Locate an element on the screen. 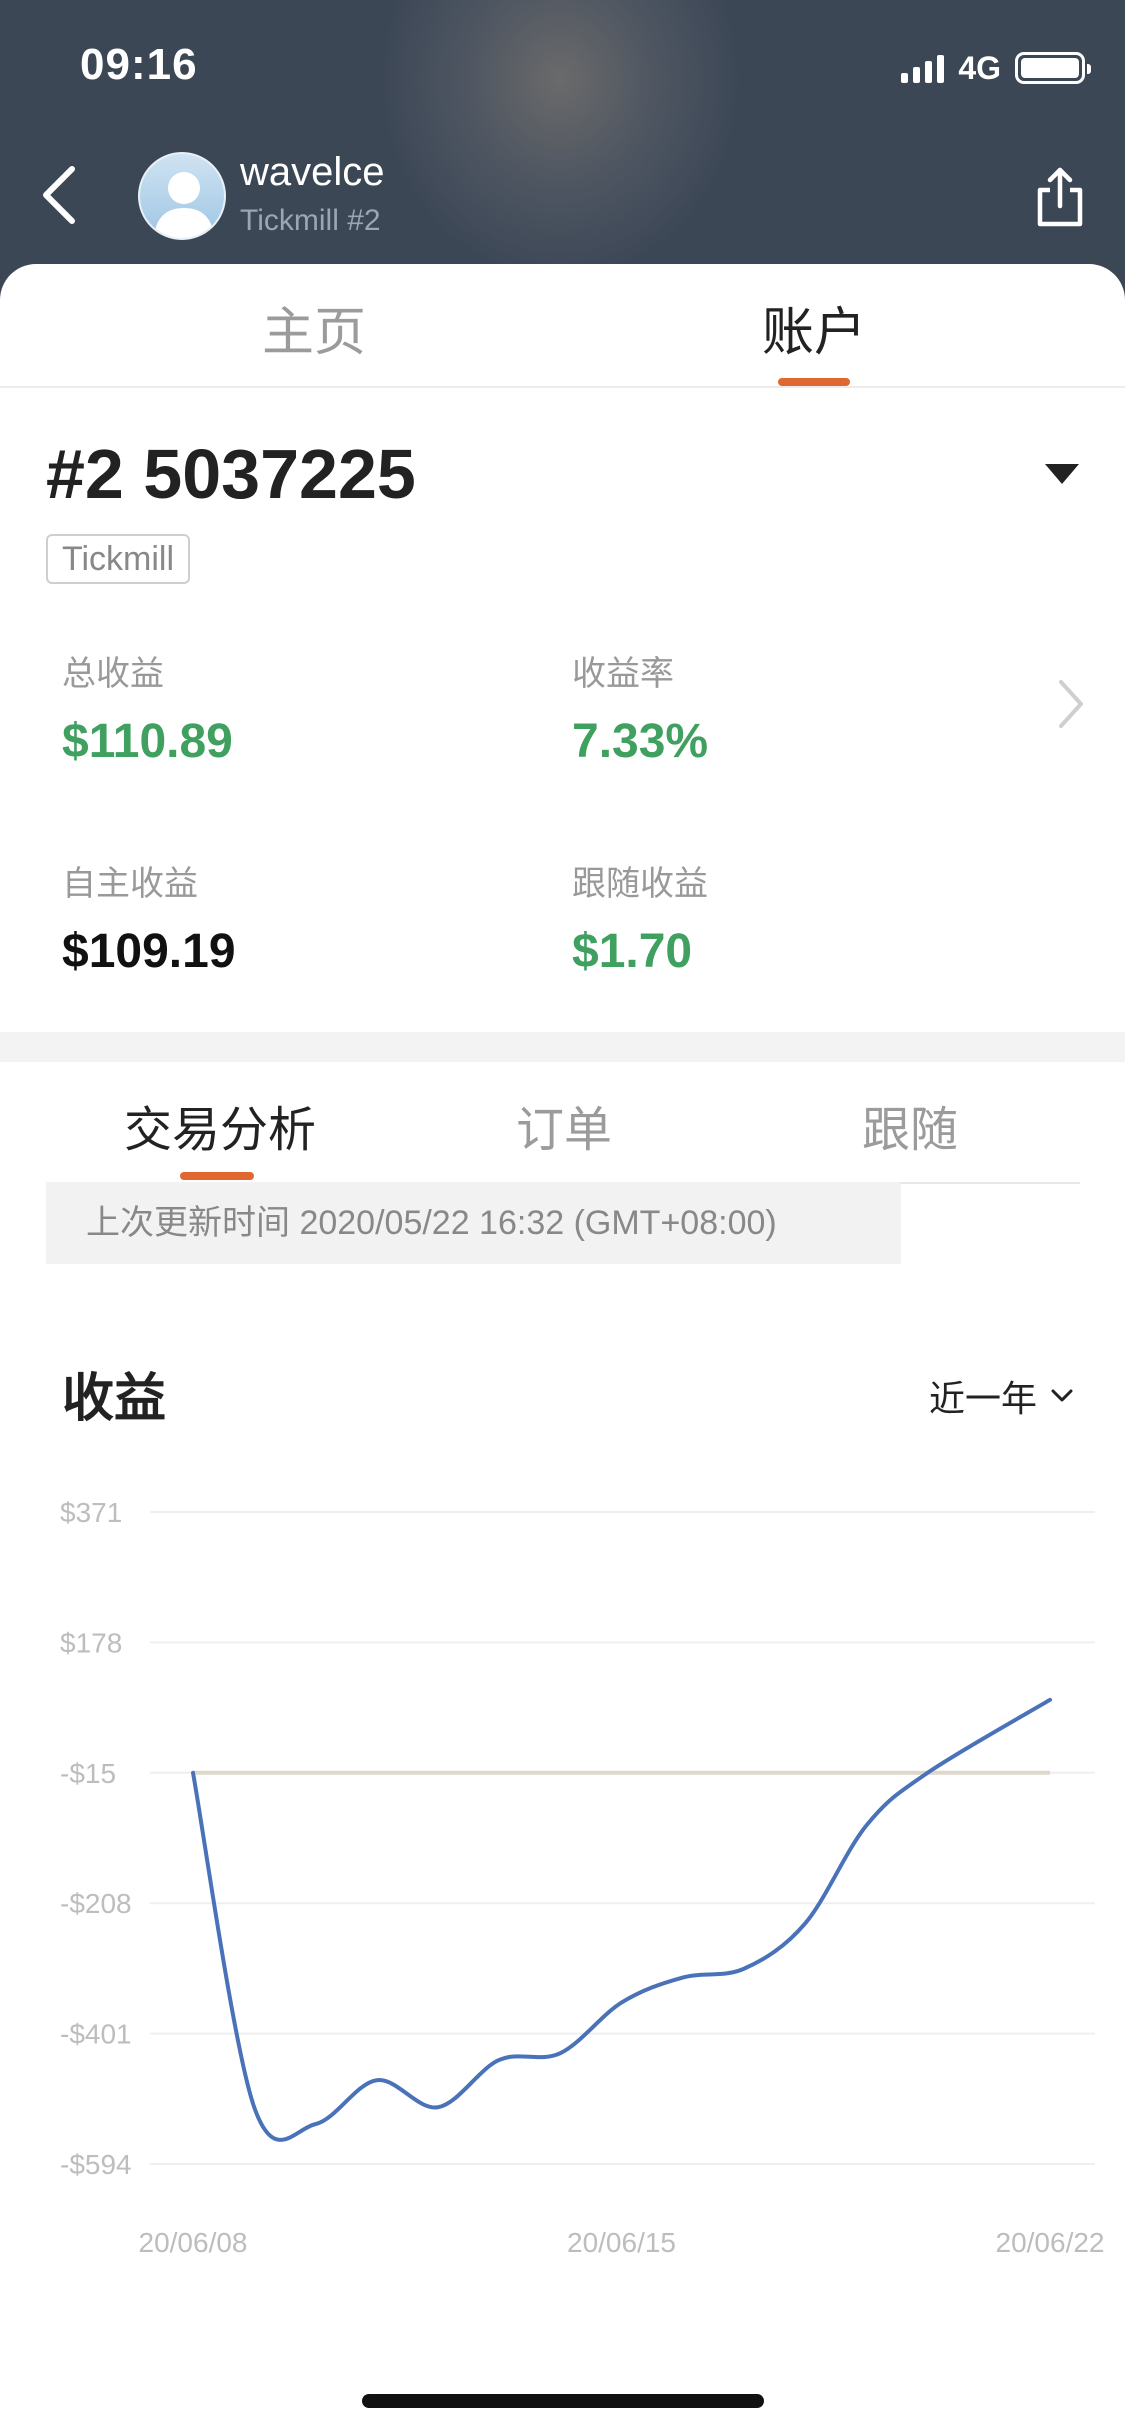 The height and width of the screenshot is (2436, 1125). tab-trade-analysis: 交易分析 is located at coordinates (220, 1125).